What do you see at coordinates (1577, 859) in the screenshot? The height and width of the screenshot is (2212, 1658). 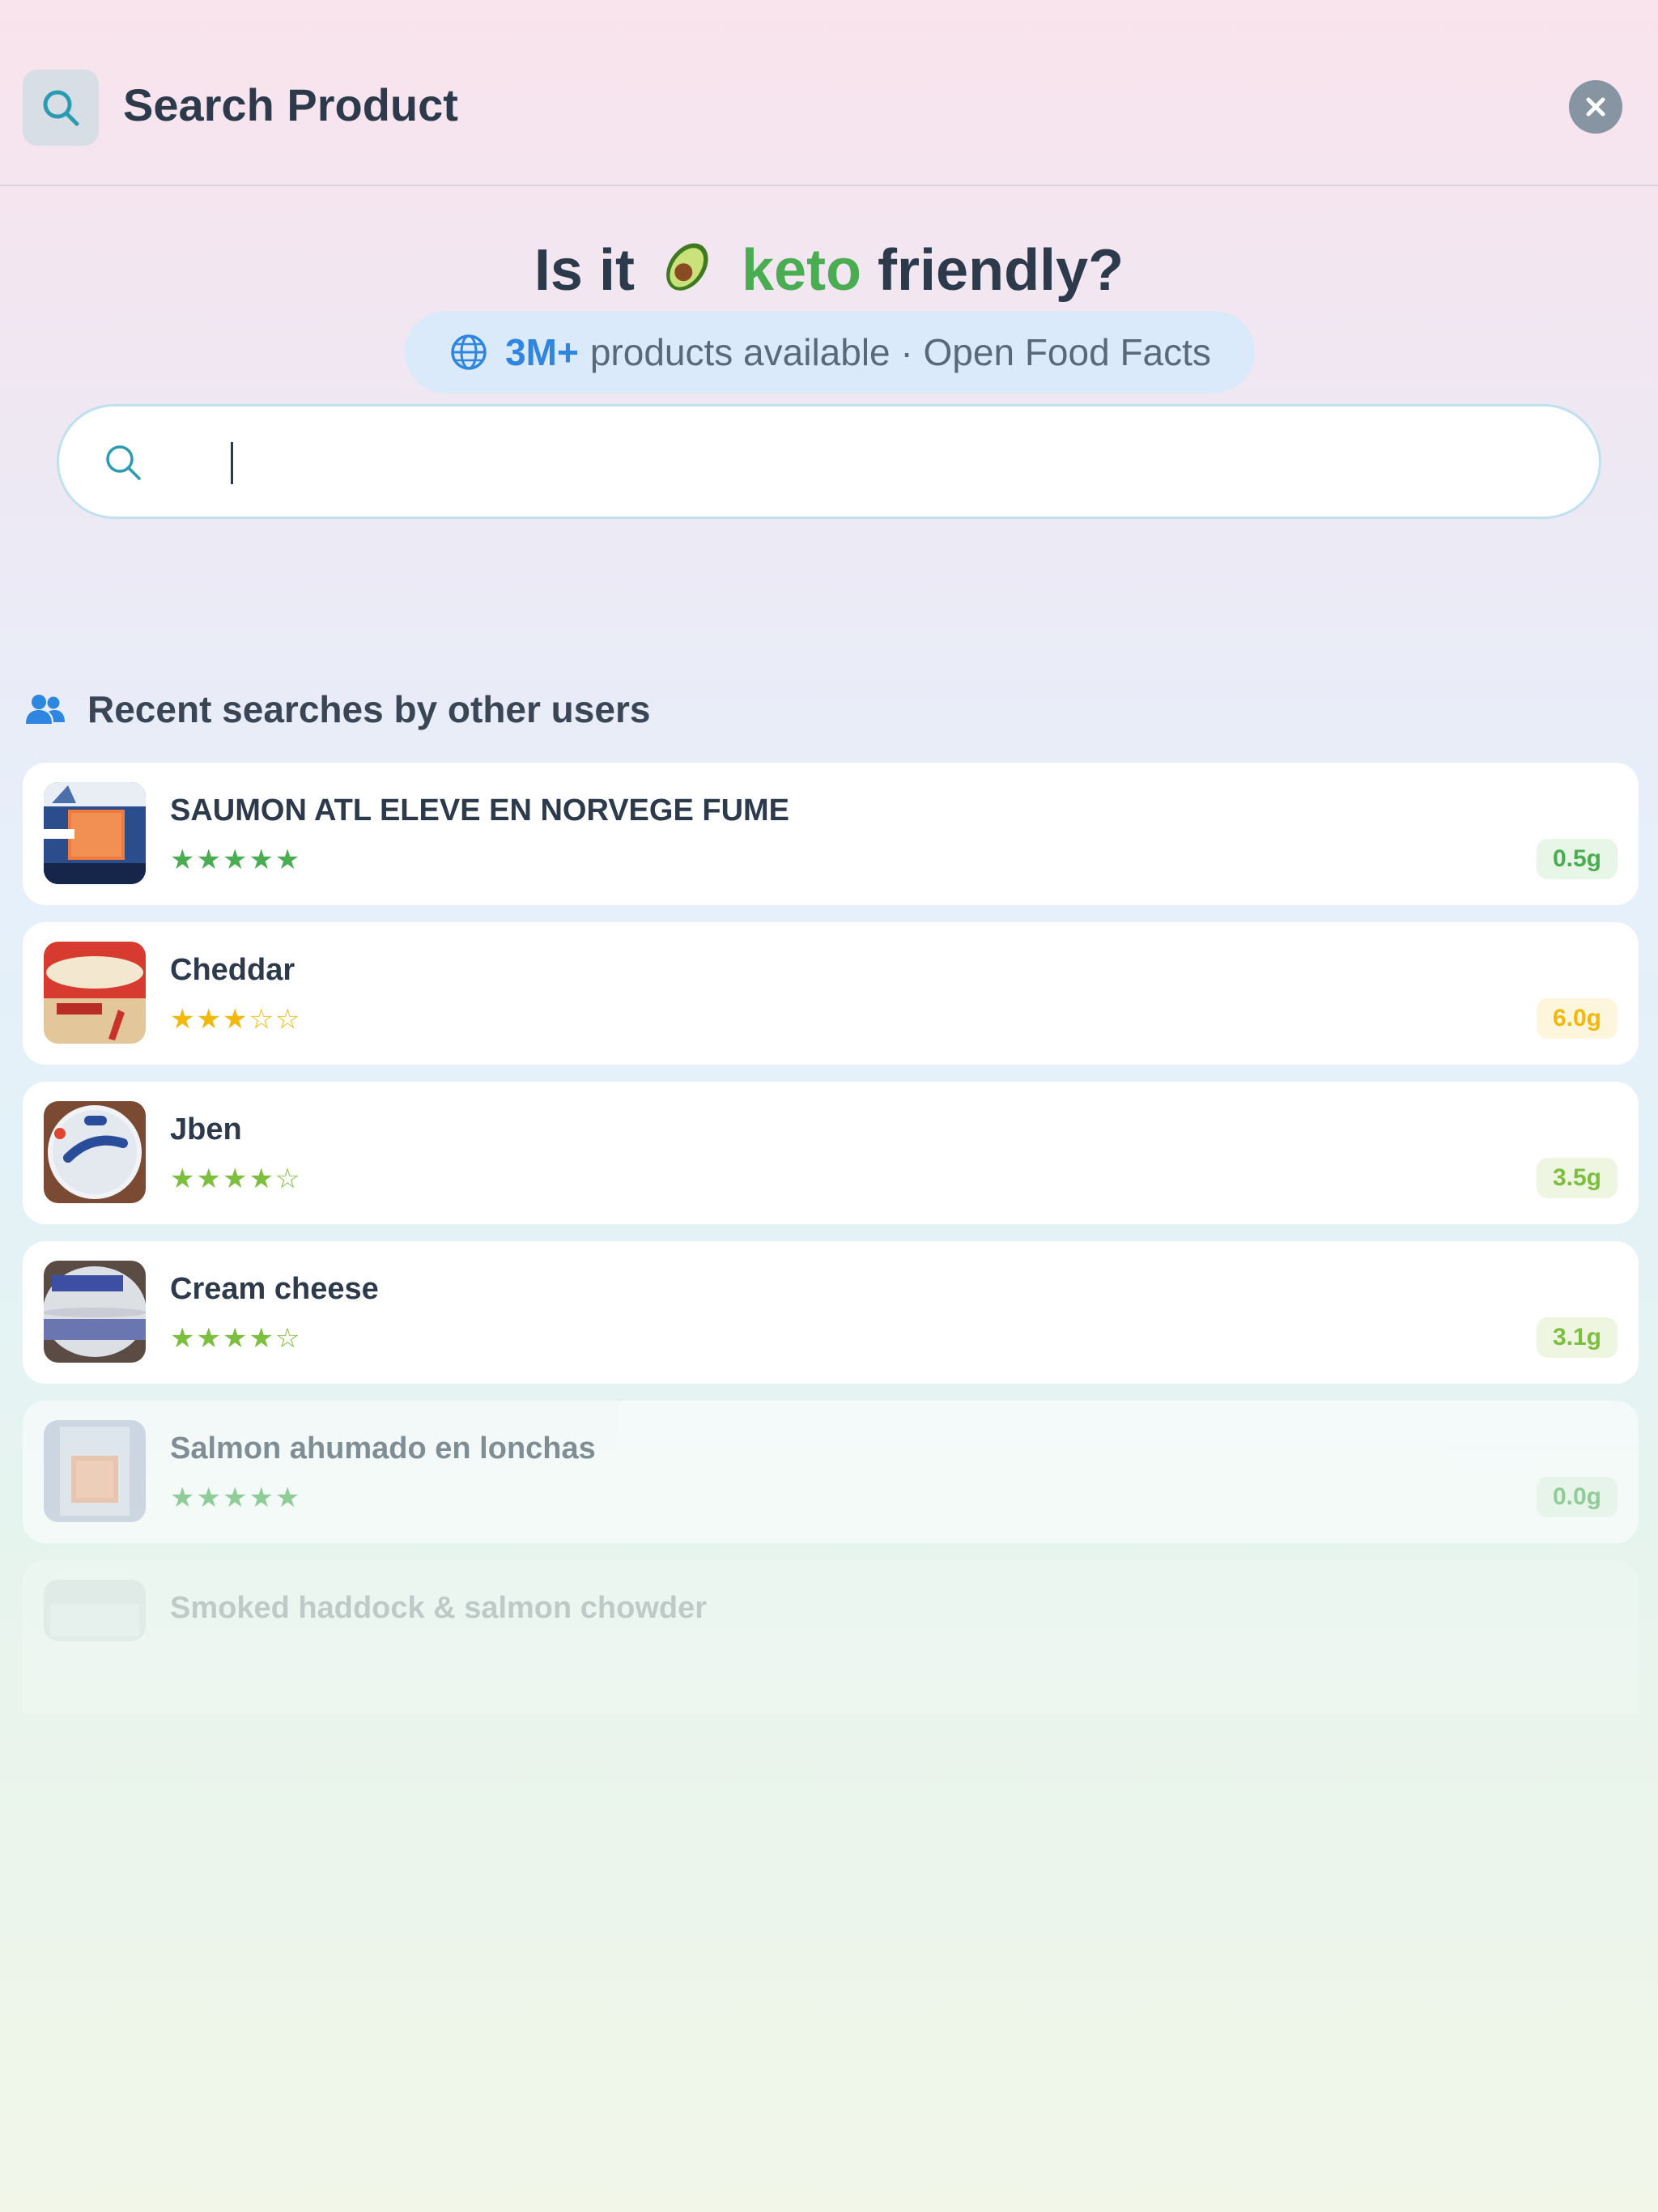 I see `carb-badge: 0.5g` at bounding box center [1577, 859].